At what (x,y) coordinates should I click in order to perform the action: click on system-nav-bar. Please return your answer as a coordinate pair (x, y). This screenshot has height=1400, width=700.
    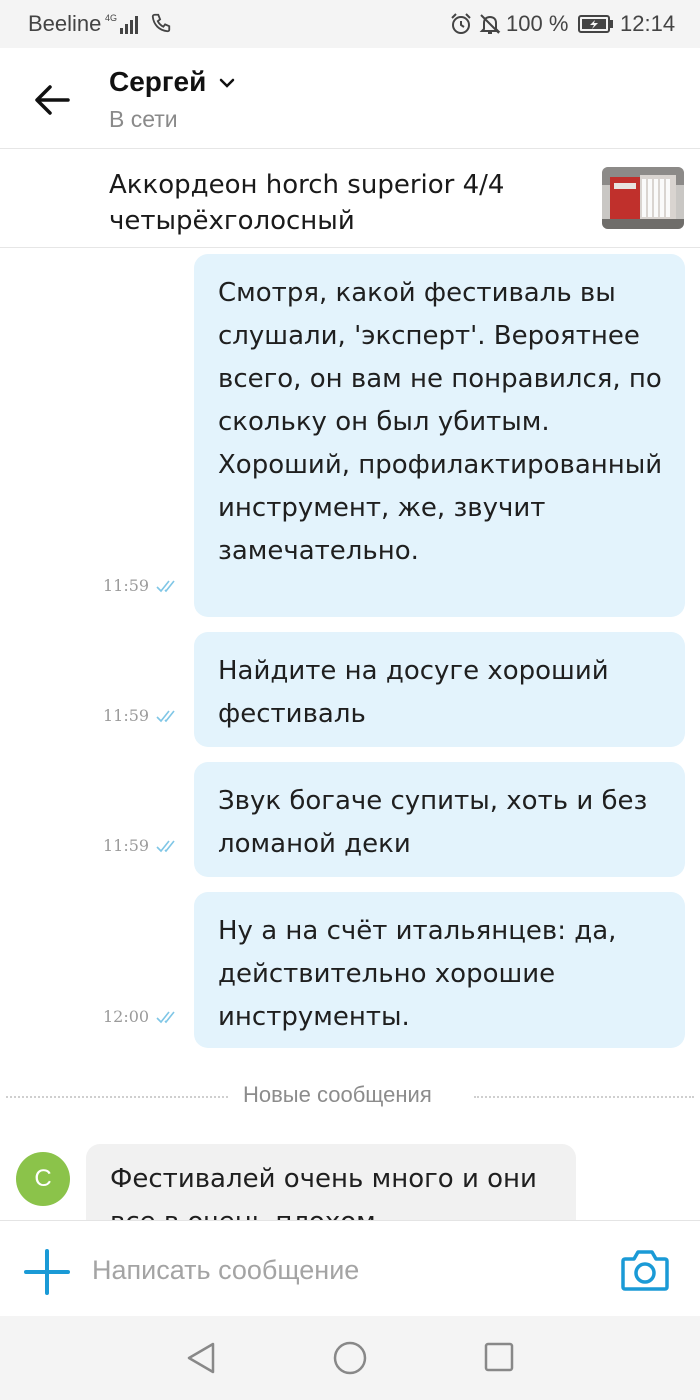
    Looking at the image, I should click on (350, 1358).